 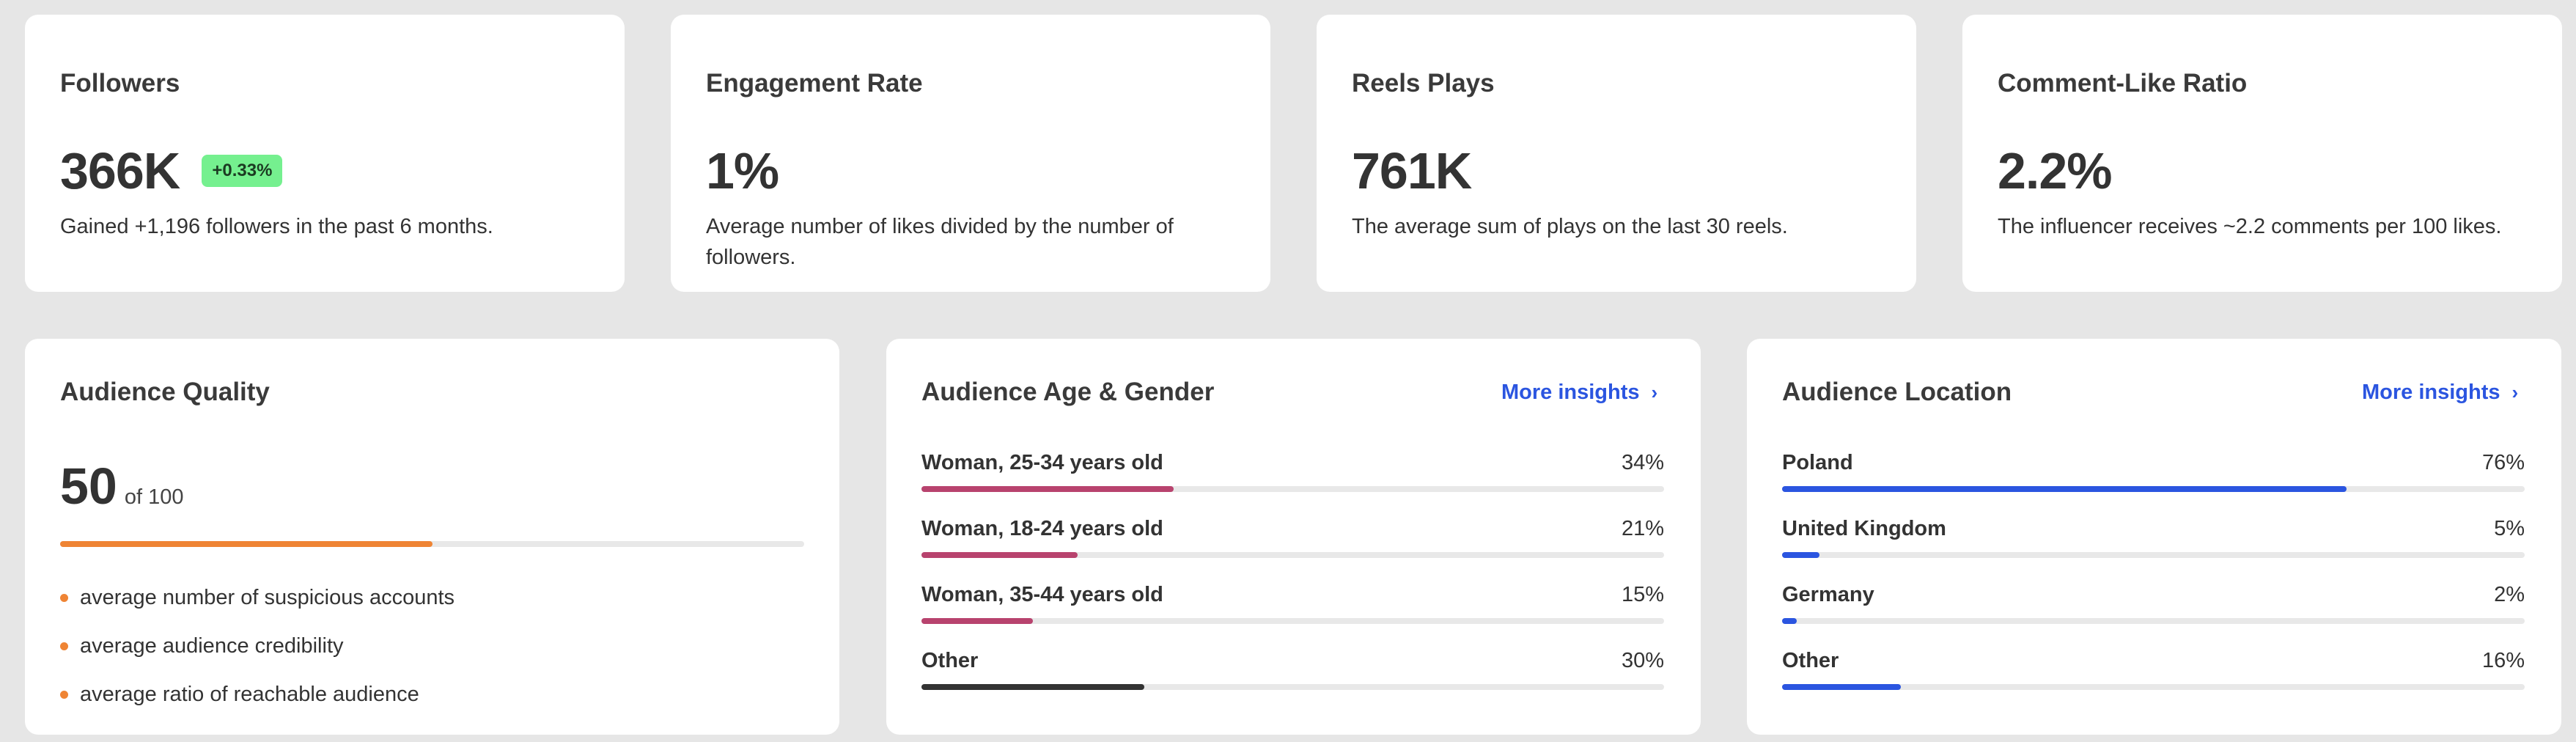 What do you see at coordinates (1042, 528) in the screenshot?
I see `age-gender-row-label: Woman, 18-24 years old` at bounding box center [1042, 528].